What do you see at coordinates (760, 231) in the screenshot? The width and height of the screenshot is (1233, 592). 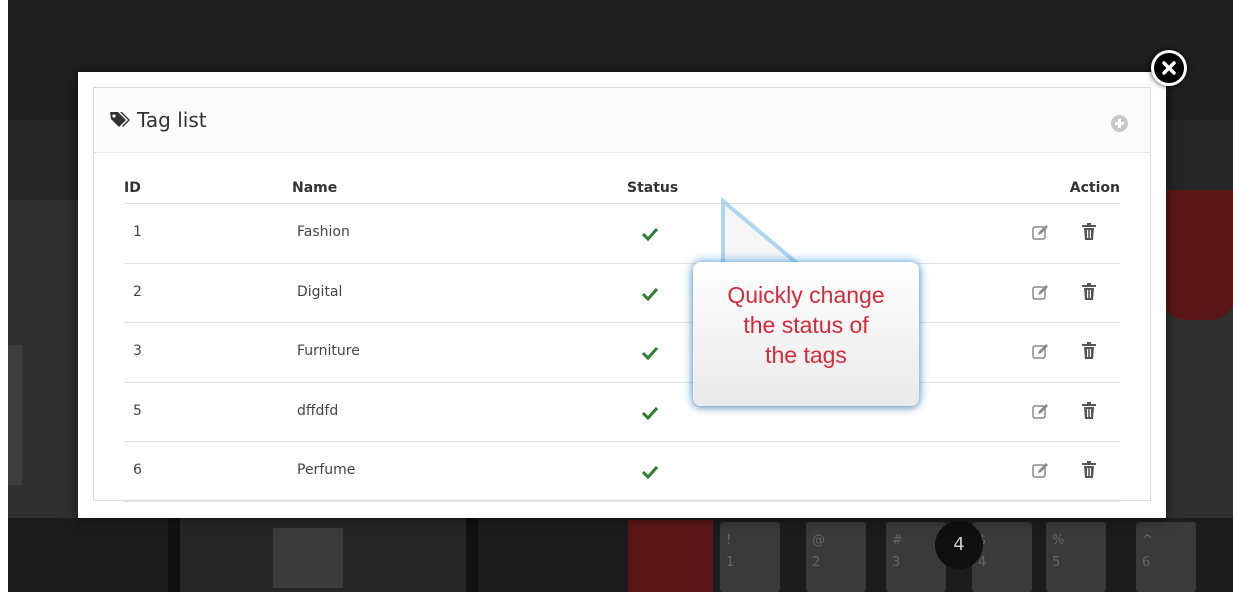 I see `callout-tail` at bounding box center [760, 231].